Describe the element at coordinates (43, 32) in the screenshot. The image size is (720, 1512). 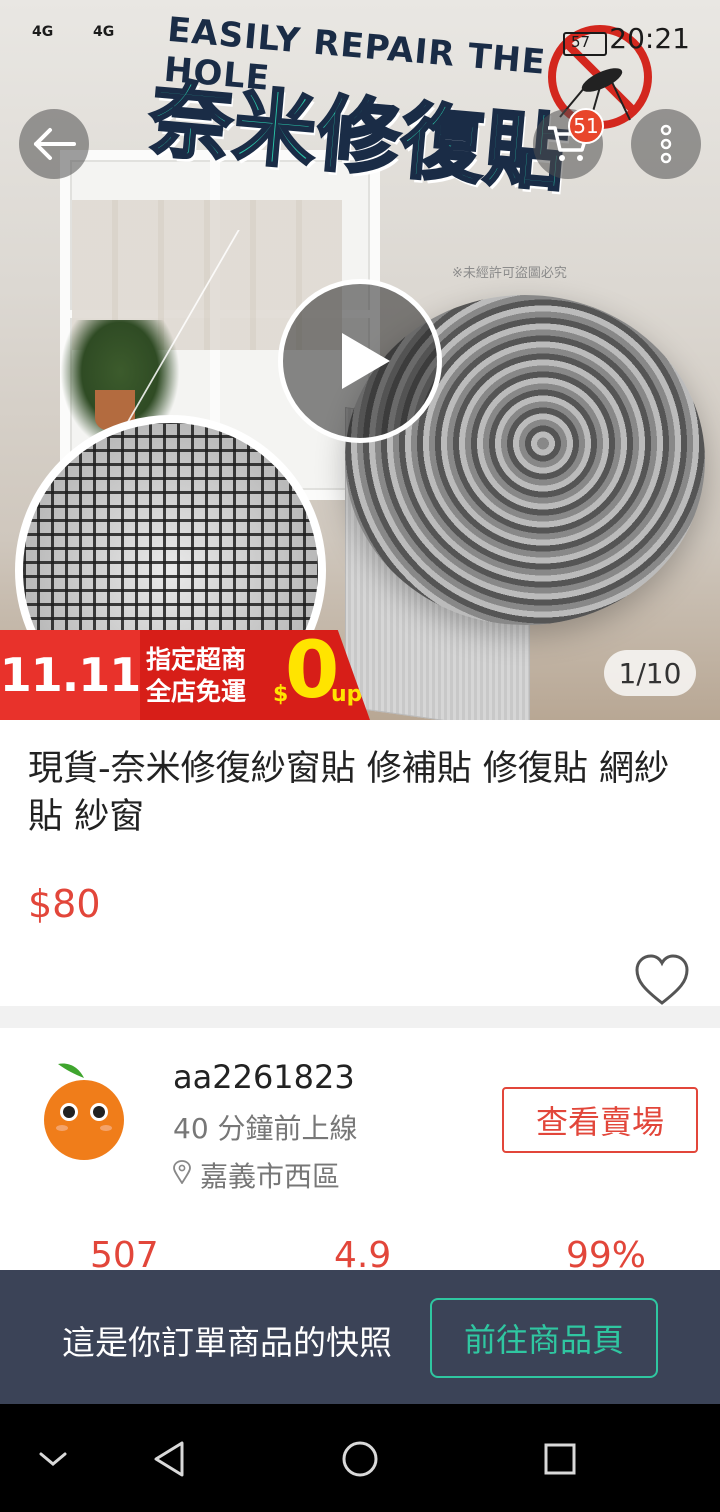
I see `signal-label-1: 4G` at that location.